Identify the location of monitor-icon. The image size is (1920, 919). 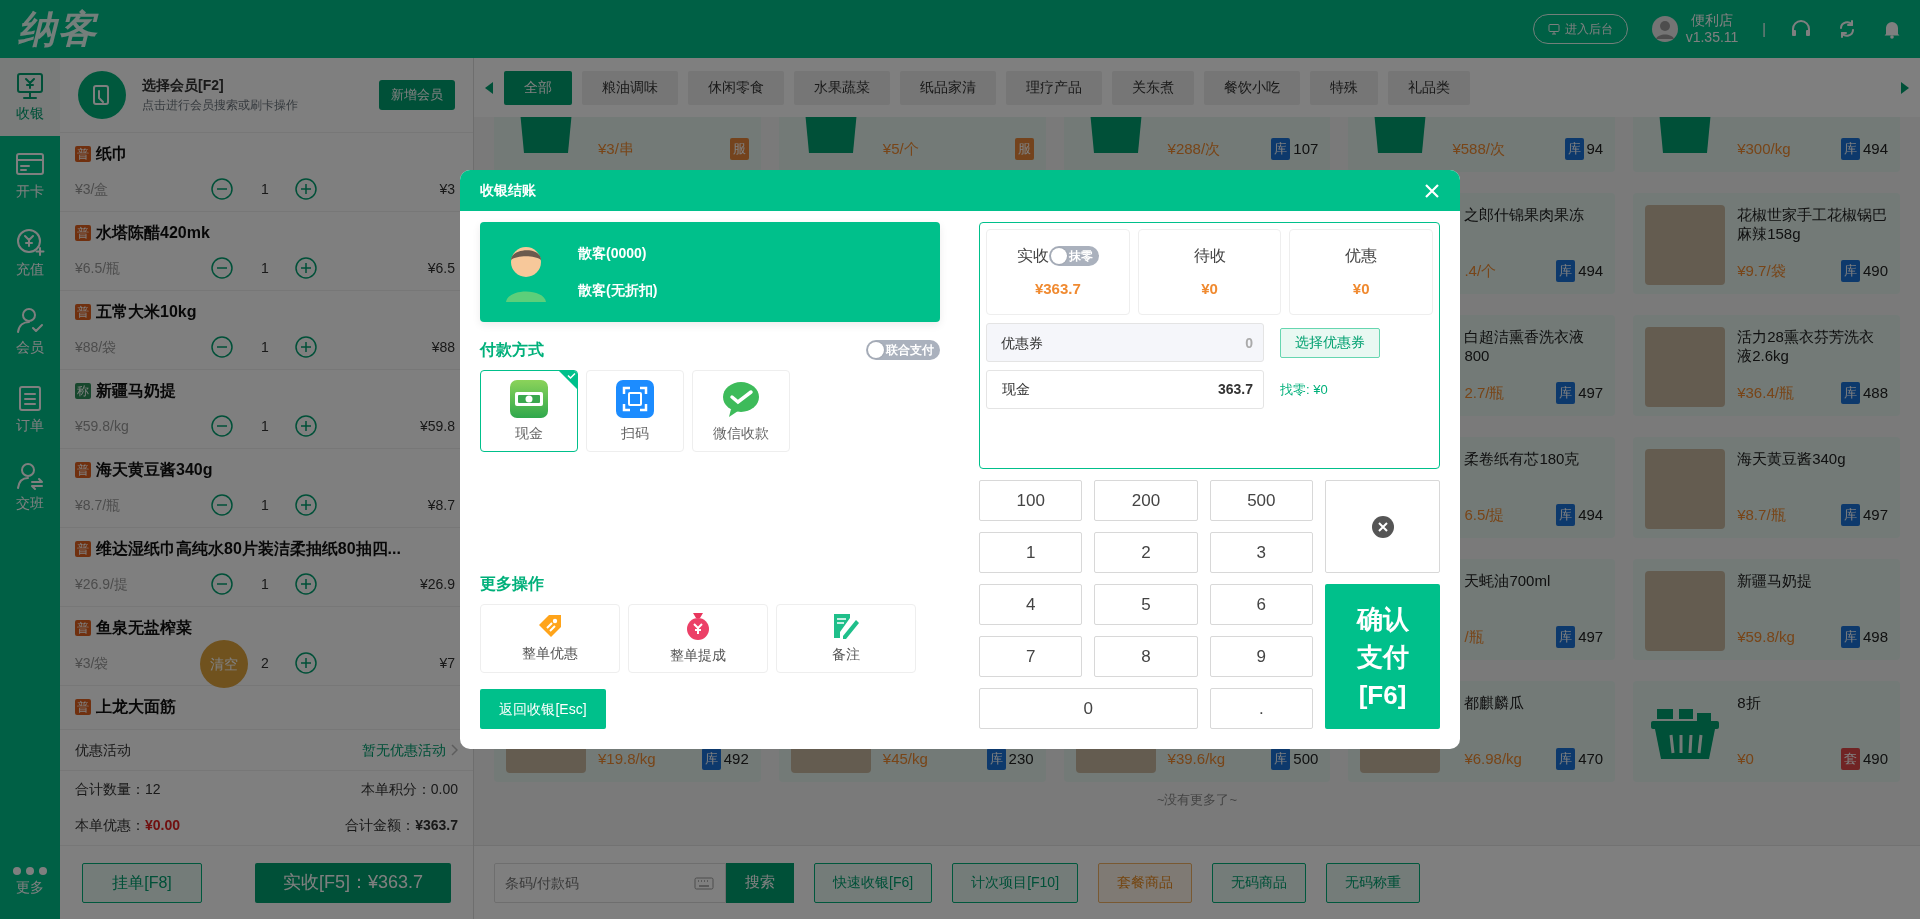
(1553, 29).